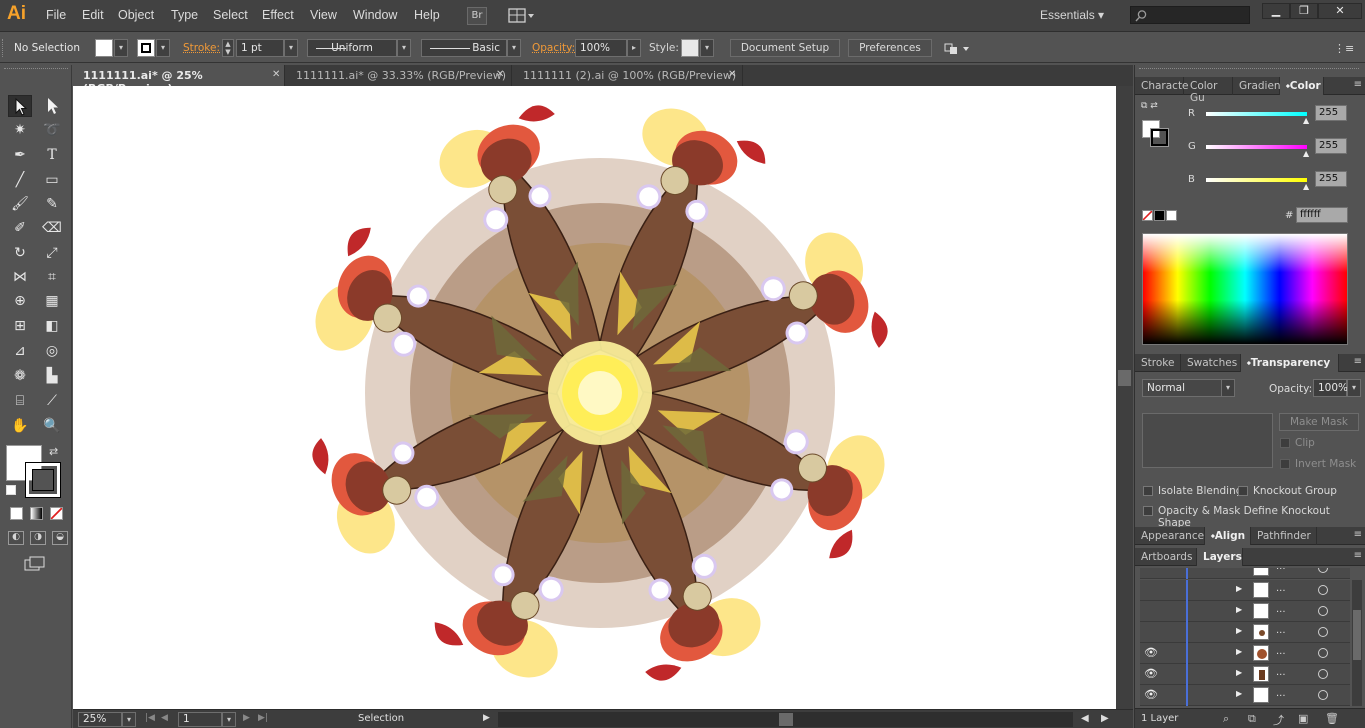 The image size is (1365, 728). What do you see at coordinates (1306, 120) in the screenshot?
I see `red-slider-thumb: ▲` at bounding box center [1306, 120].